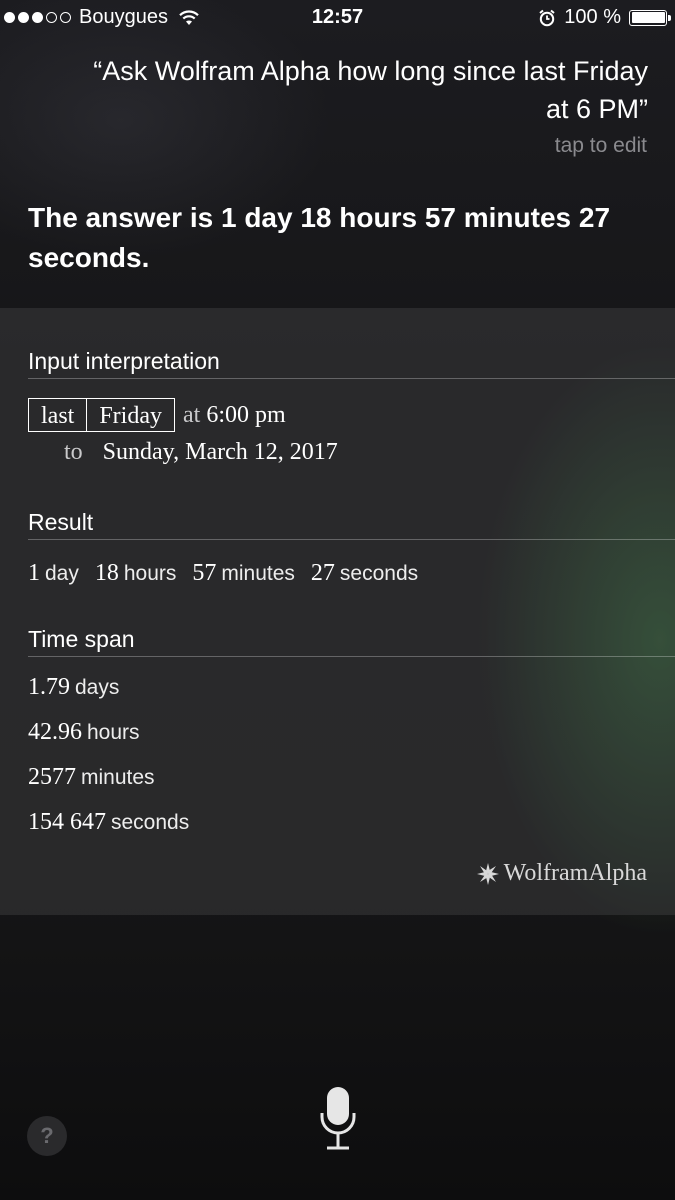  I want to click on time-span-item: 2577 minutes, so click(91, 777).